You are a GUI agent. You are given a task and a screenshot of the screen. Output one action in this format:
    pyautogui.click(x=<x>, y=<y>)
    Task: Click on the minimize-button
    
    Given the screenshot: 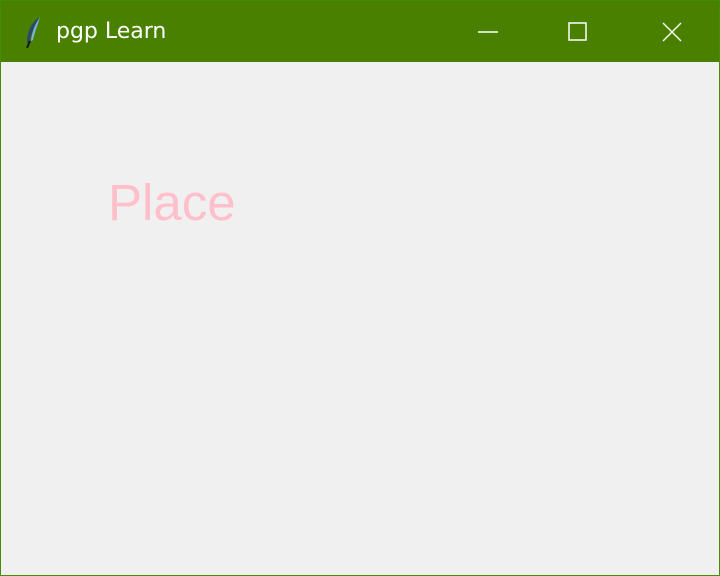 What is the action you would take?
    pyautogui.click(x=488, y=31)
    